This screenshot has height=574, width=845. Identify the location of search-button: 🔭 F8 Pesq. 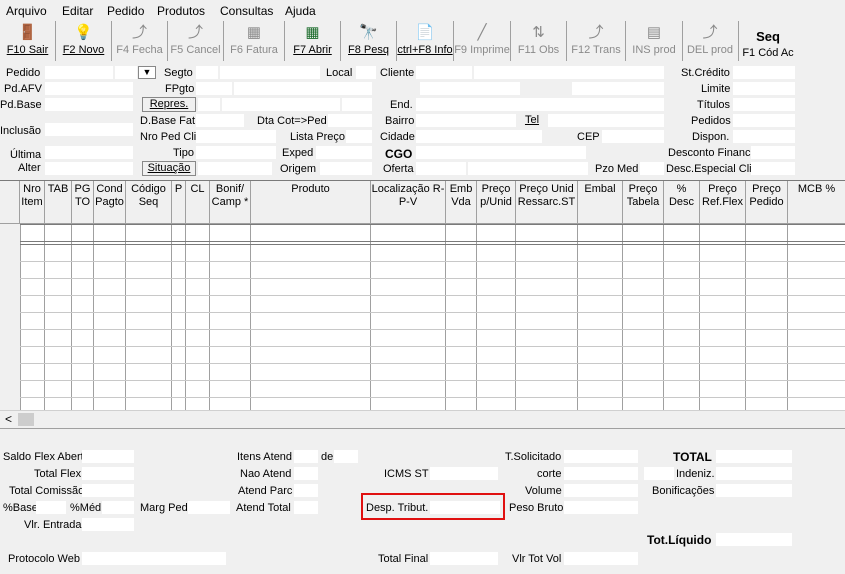
(369, 41).